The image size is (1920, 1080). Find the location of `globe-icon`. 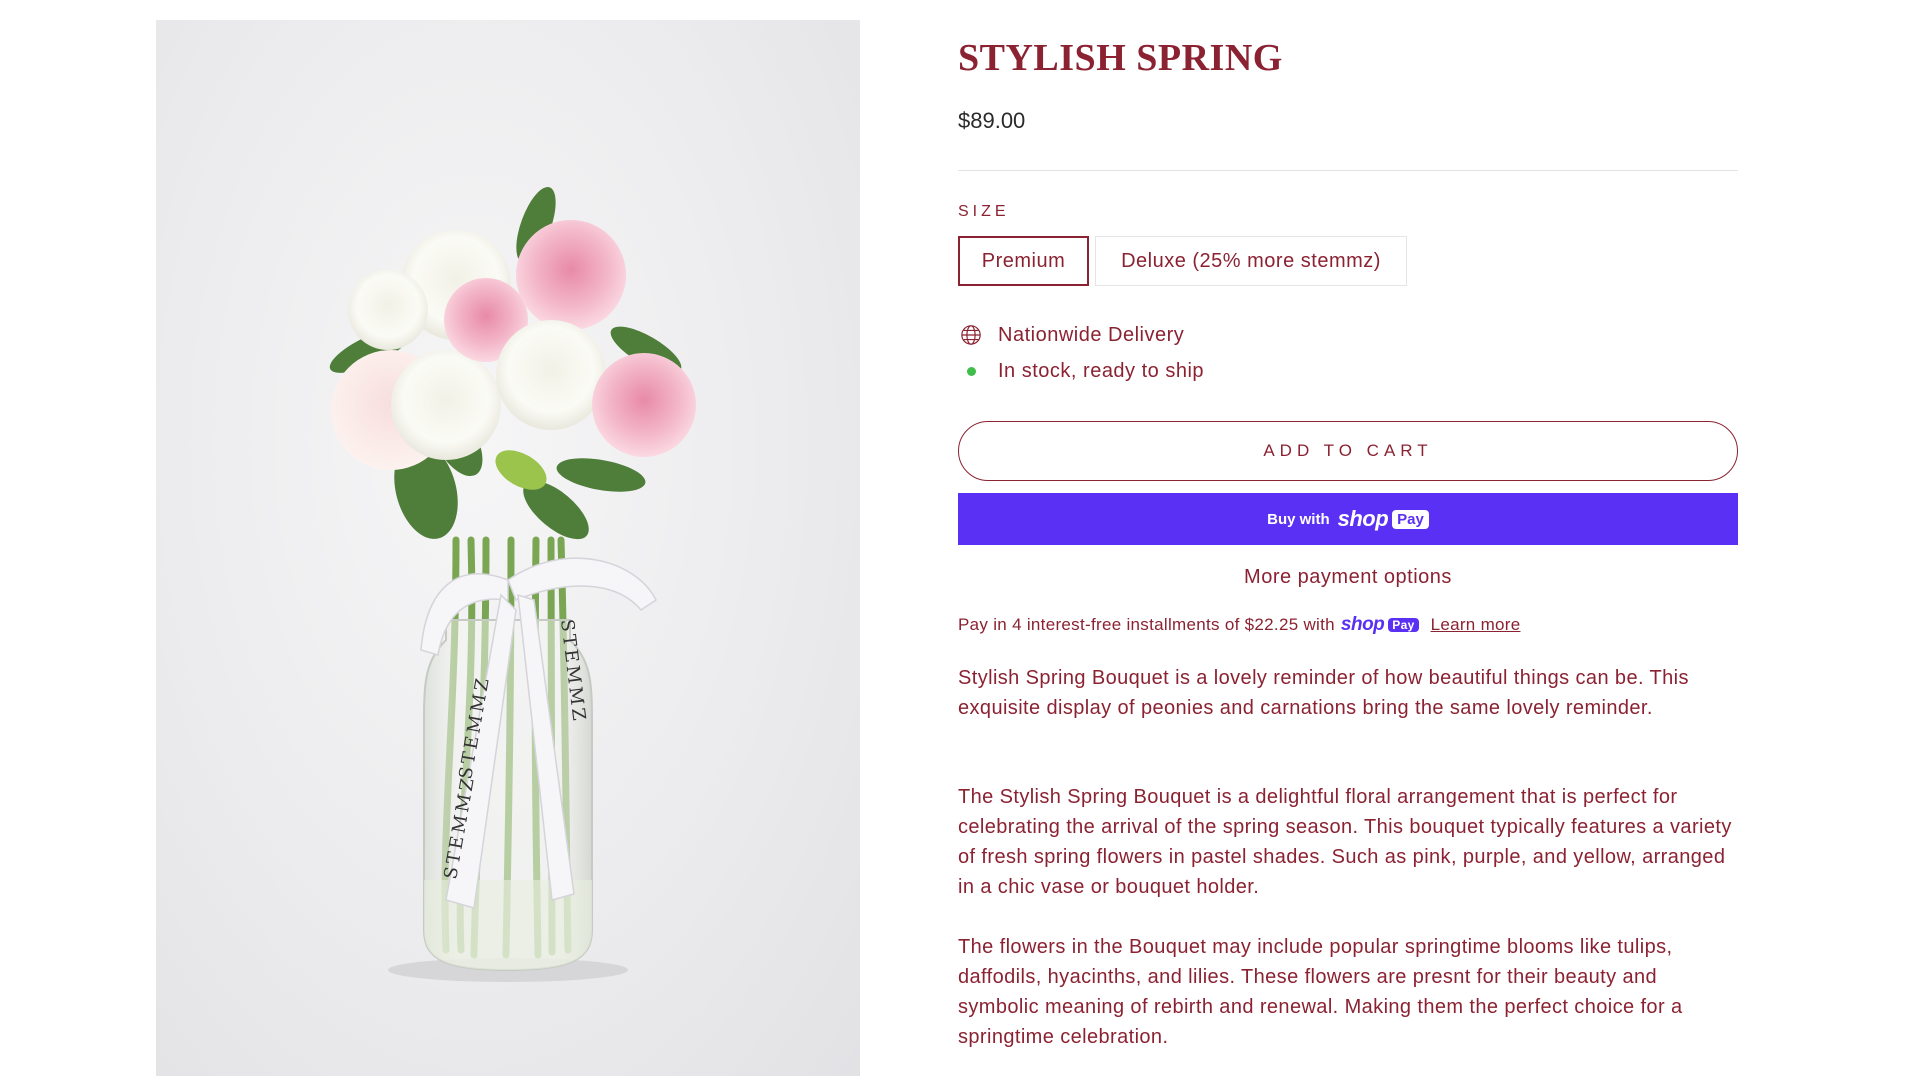

globe-icon is located at coordinates (971, 335).